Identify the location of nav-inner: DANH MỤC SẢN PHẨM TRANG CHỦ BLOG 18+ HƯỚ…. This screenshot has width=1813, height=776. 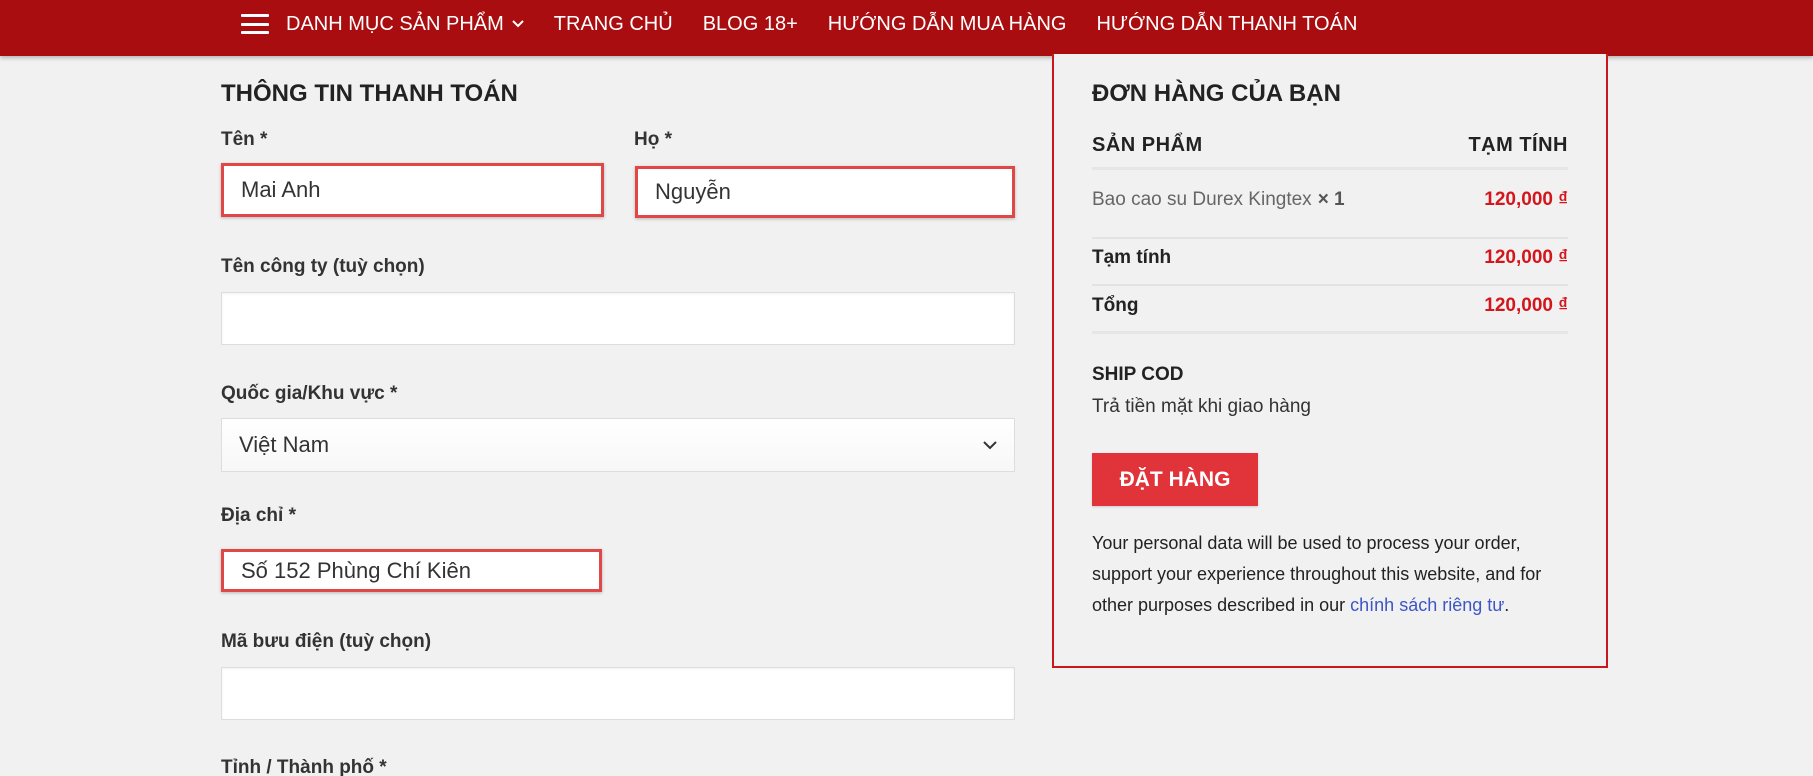
(814, 24).